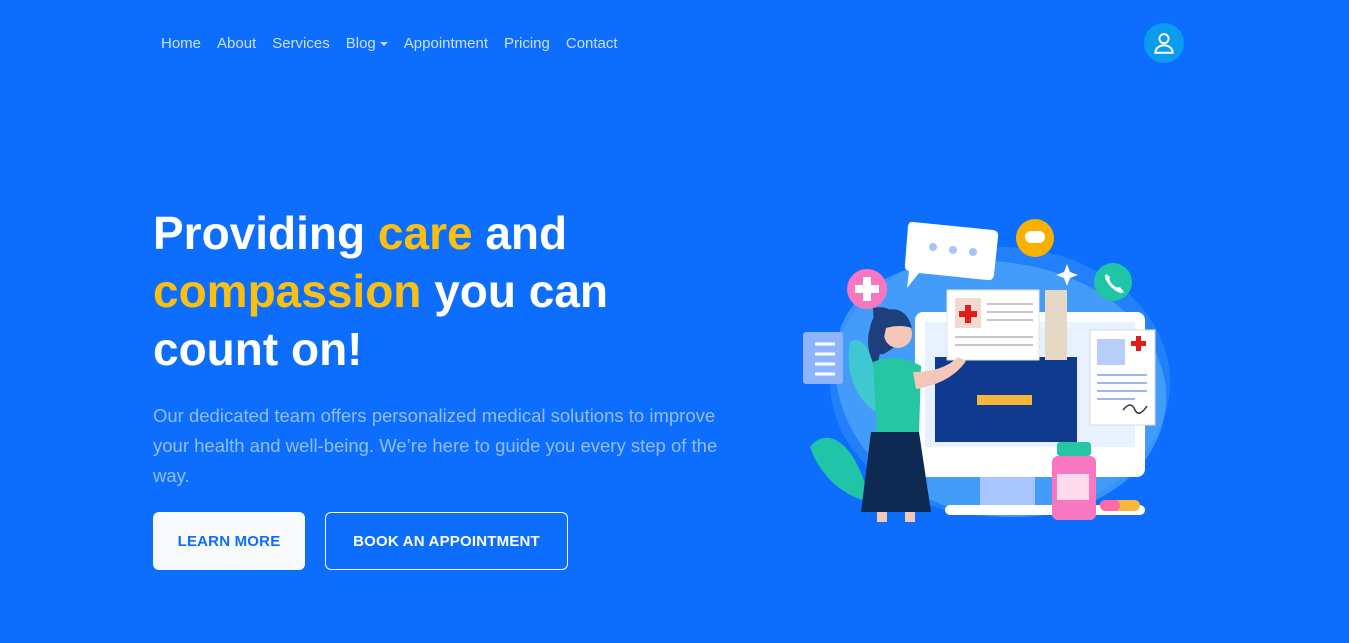 The image size is (1349, 643). Describe the element at coordinates (446, 44) in the screenshot. I see `nav-appointment: Appointment` at that location.